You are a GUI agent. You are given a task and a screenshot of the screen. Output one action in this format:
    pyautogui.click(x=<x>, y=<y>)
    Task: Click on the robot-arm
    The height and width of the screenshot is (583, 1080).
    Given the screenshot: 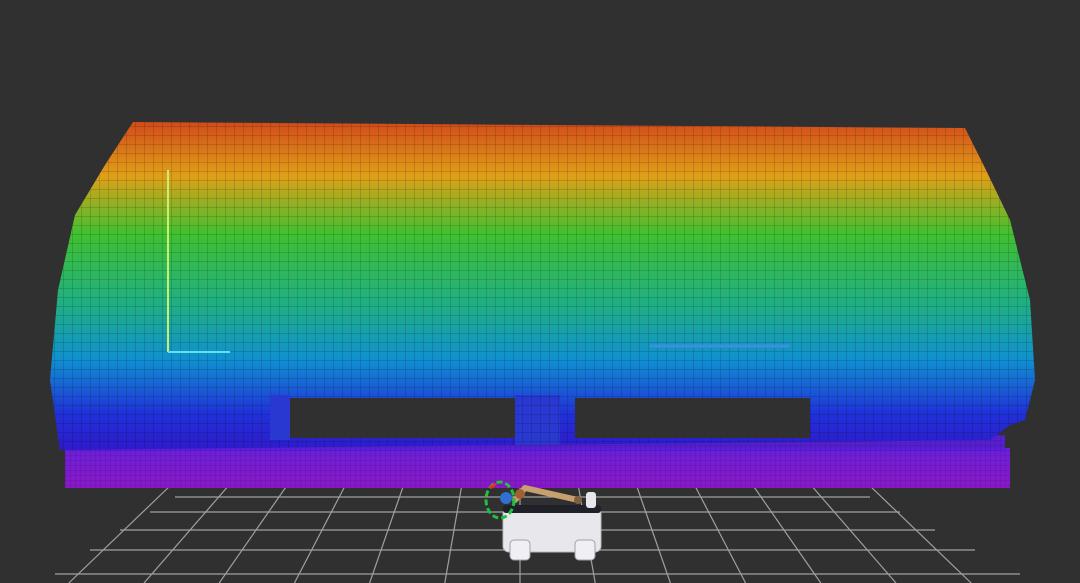 What is the action you would take?
    pyautogui.click(x=547, y=494)
    